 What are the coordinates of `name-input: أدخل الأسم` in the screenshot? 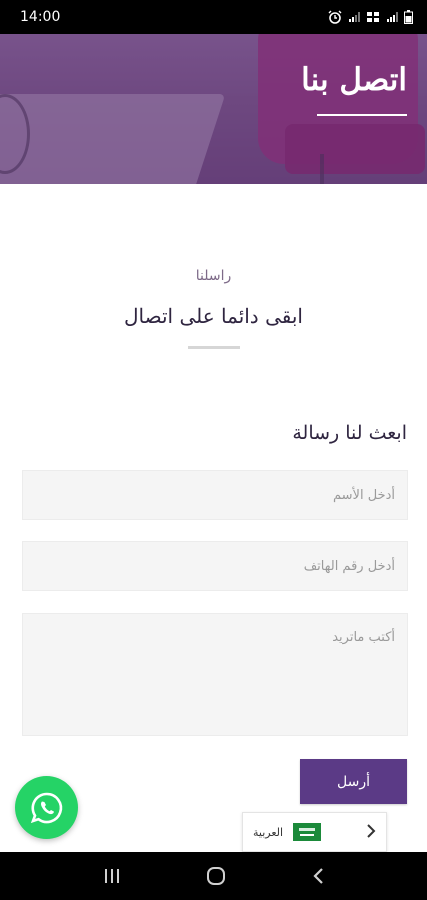 It's located at (215, 495).